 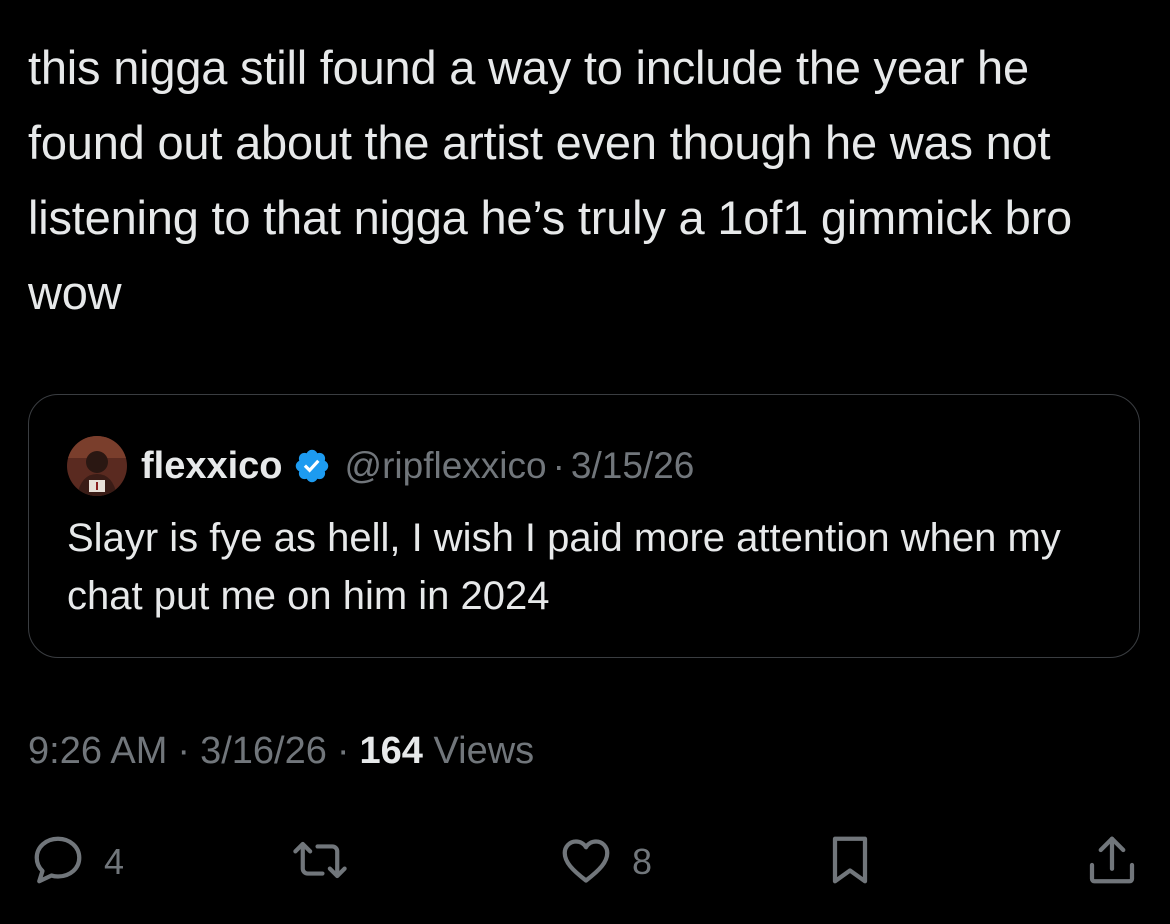 I want to click on bookmark-icon, so click(x=850, y=862).